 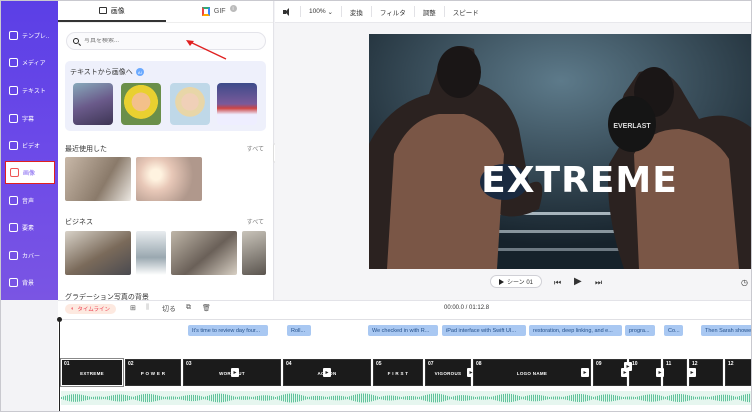 I want to click on left-sidebar: テンプレ.. メディア テキスト 字幕 ビデオ 画像 音声 要素 カバー 背景, so click(x=29, y=150).